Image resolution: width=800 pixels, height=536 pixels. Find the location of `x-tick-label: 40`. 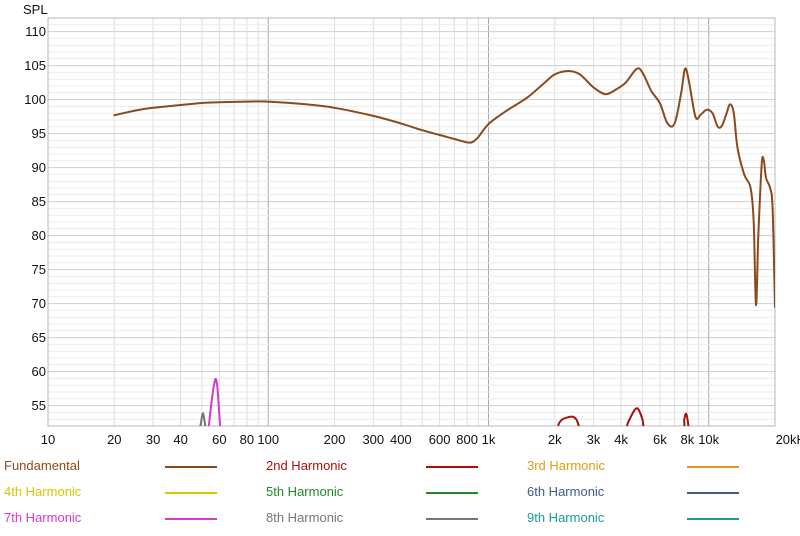

x-tick-label: 40 is located at coordinates (180, 439).